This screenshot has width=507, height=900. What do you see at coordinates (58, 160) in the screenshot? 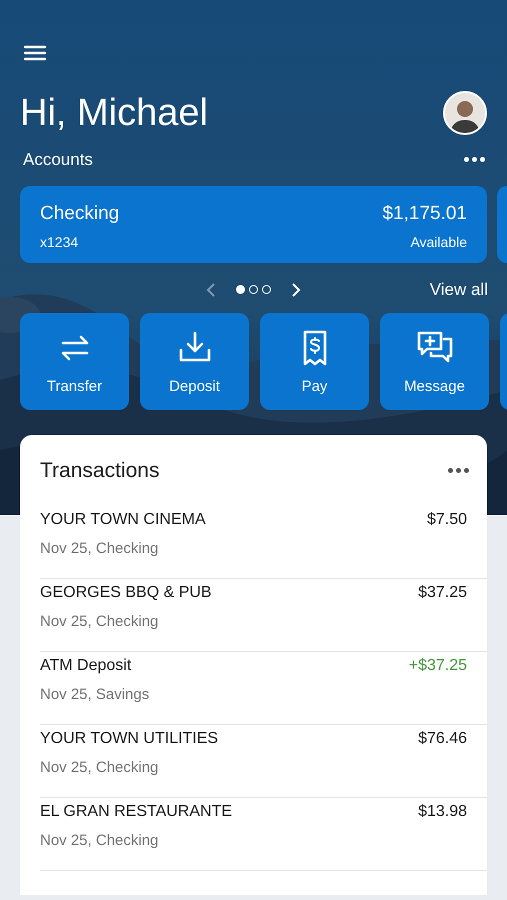
I see `accounts-label: Accounts` at bounding box center [58, 160].